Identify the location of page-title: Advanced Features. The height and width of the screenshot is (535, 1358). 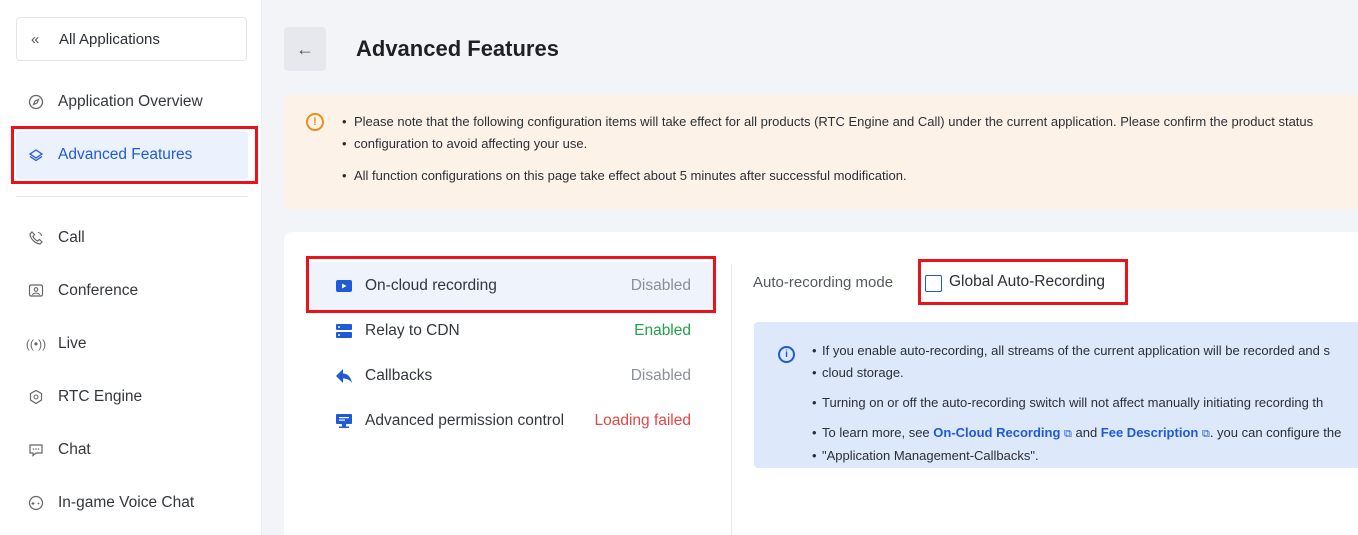
(457, 48).